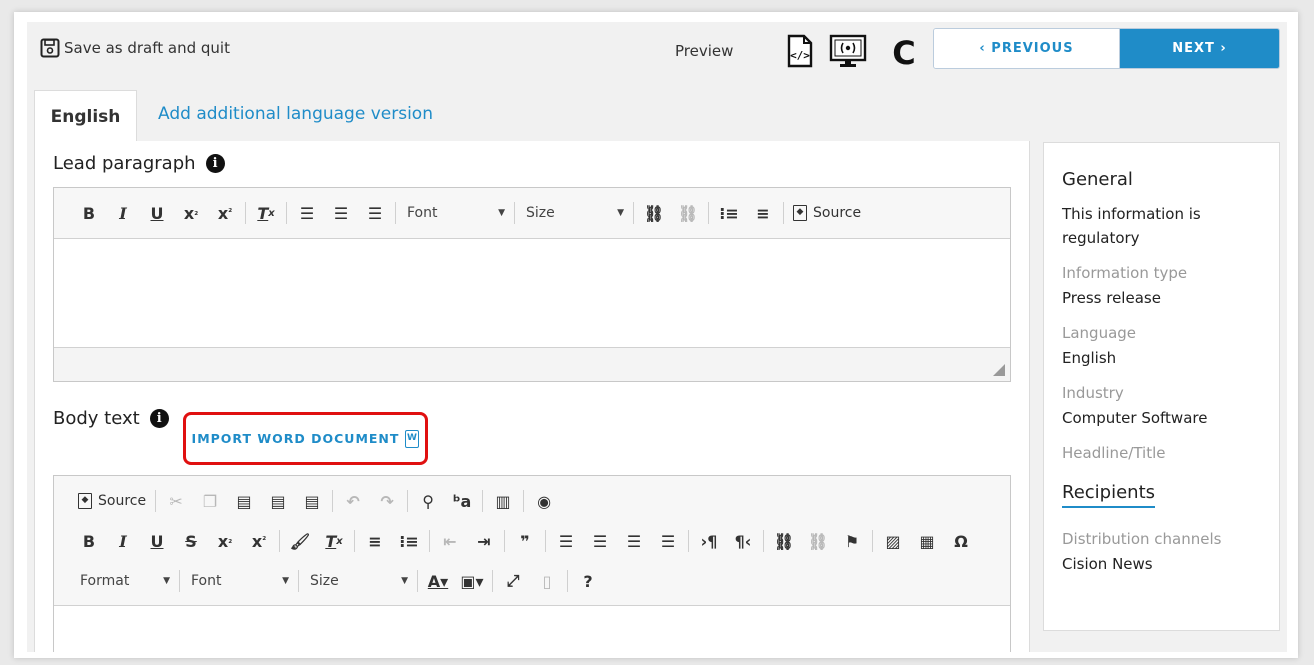  What do you see at coordinates (1099, 333) in the screenshot?
I see `language-label: Language` at bounding box center [1099, 333].